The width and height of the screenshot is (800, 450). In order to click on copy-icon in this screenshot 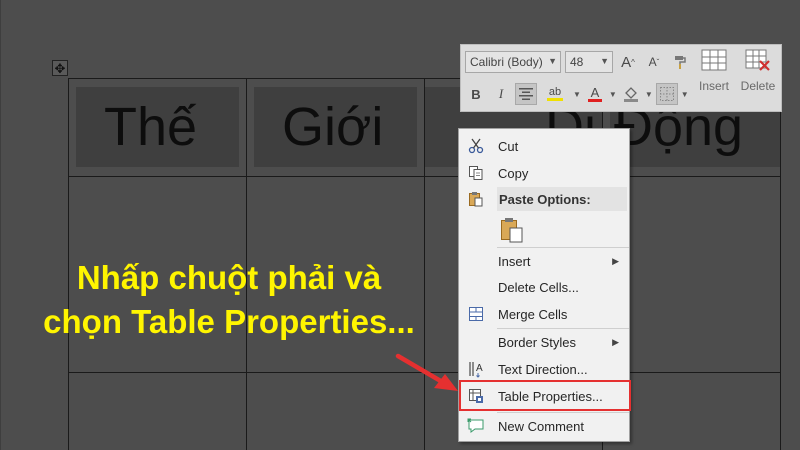, I will do `click(476, 173)`.